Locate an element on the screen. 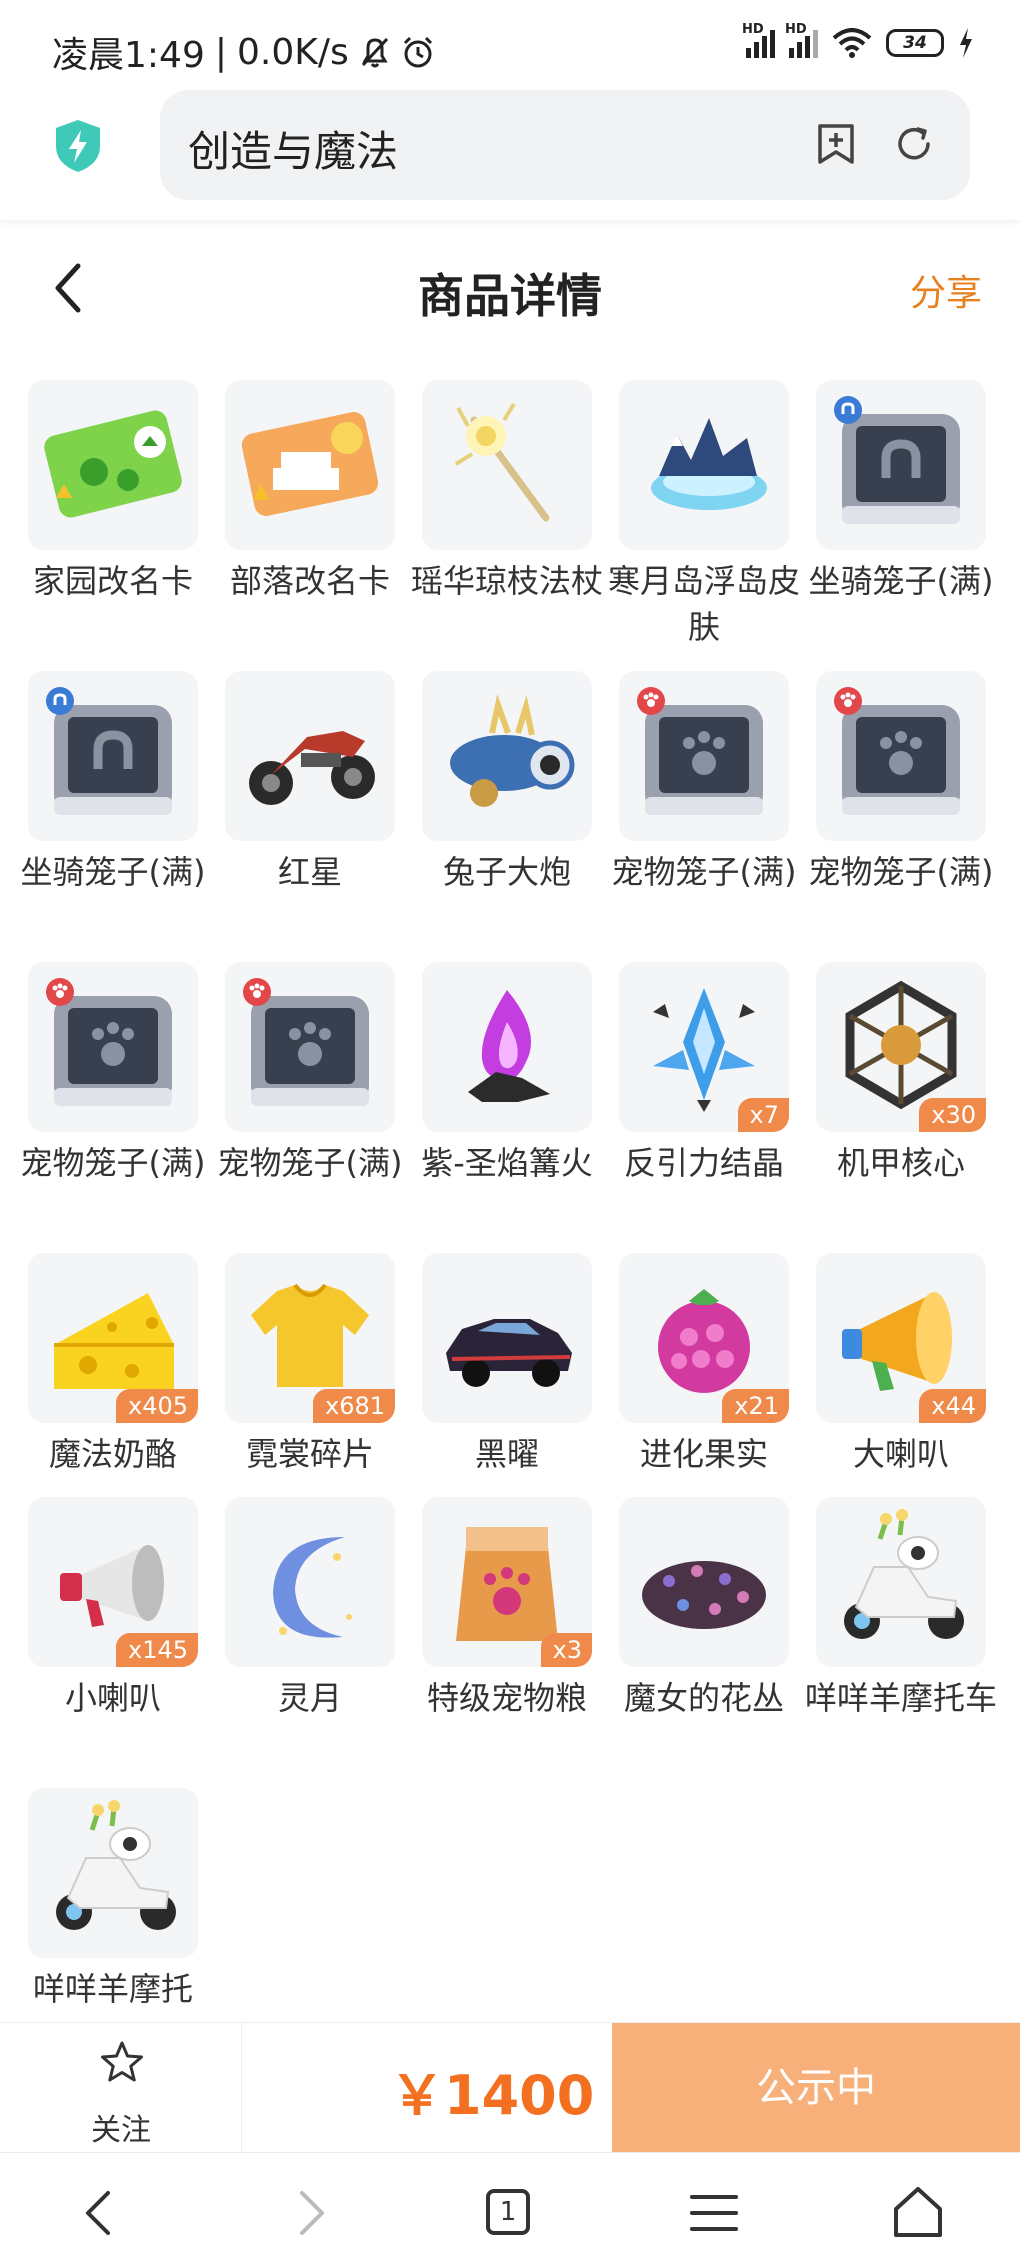 Image resolution: width=1020 pixels, height=2267 pixels. item-card: x3 特级宠物粮 is located at coordinates (507, 1609).